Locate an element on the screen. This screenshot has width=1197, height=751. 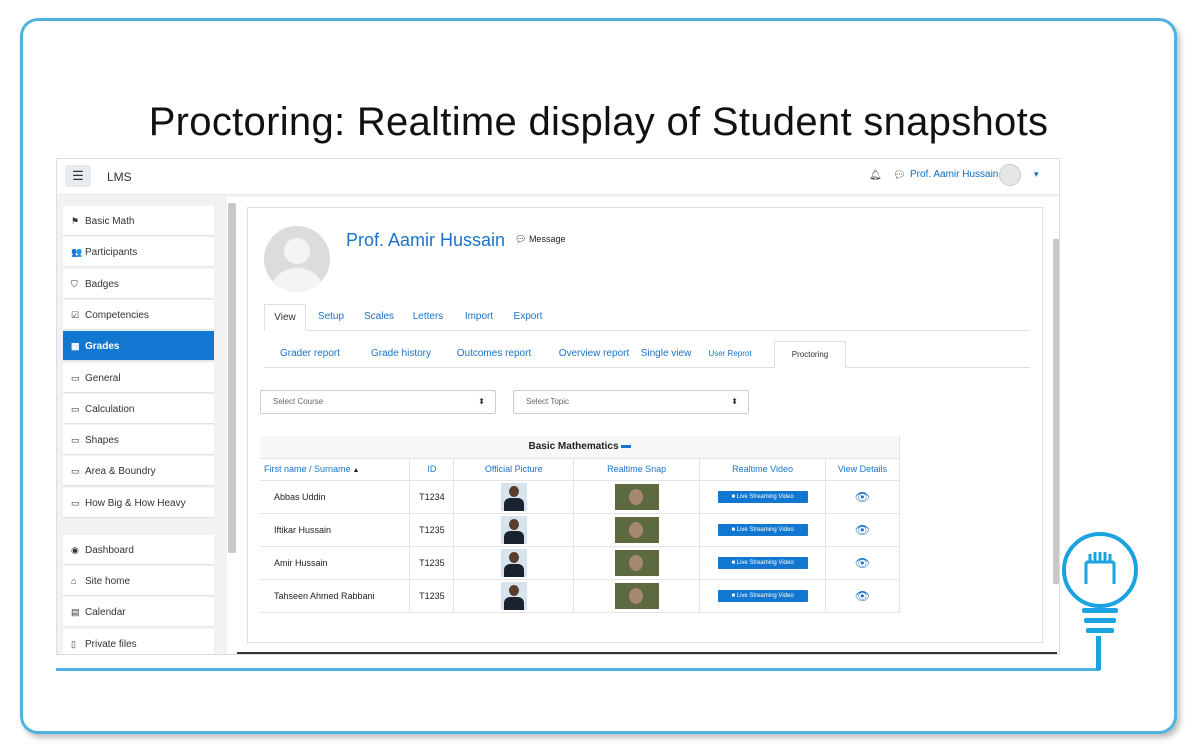
tab-view: View is located at coordinates (285, 317).